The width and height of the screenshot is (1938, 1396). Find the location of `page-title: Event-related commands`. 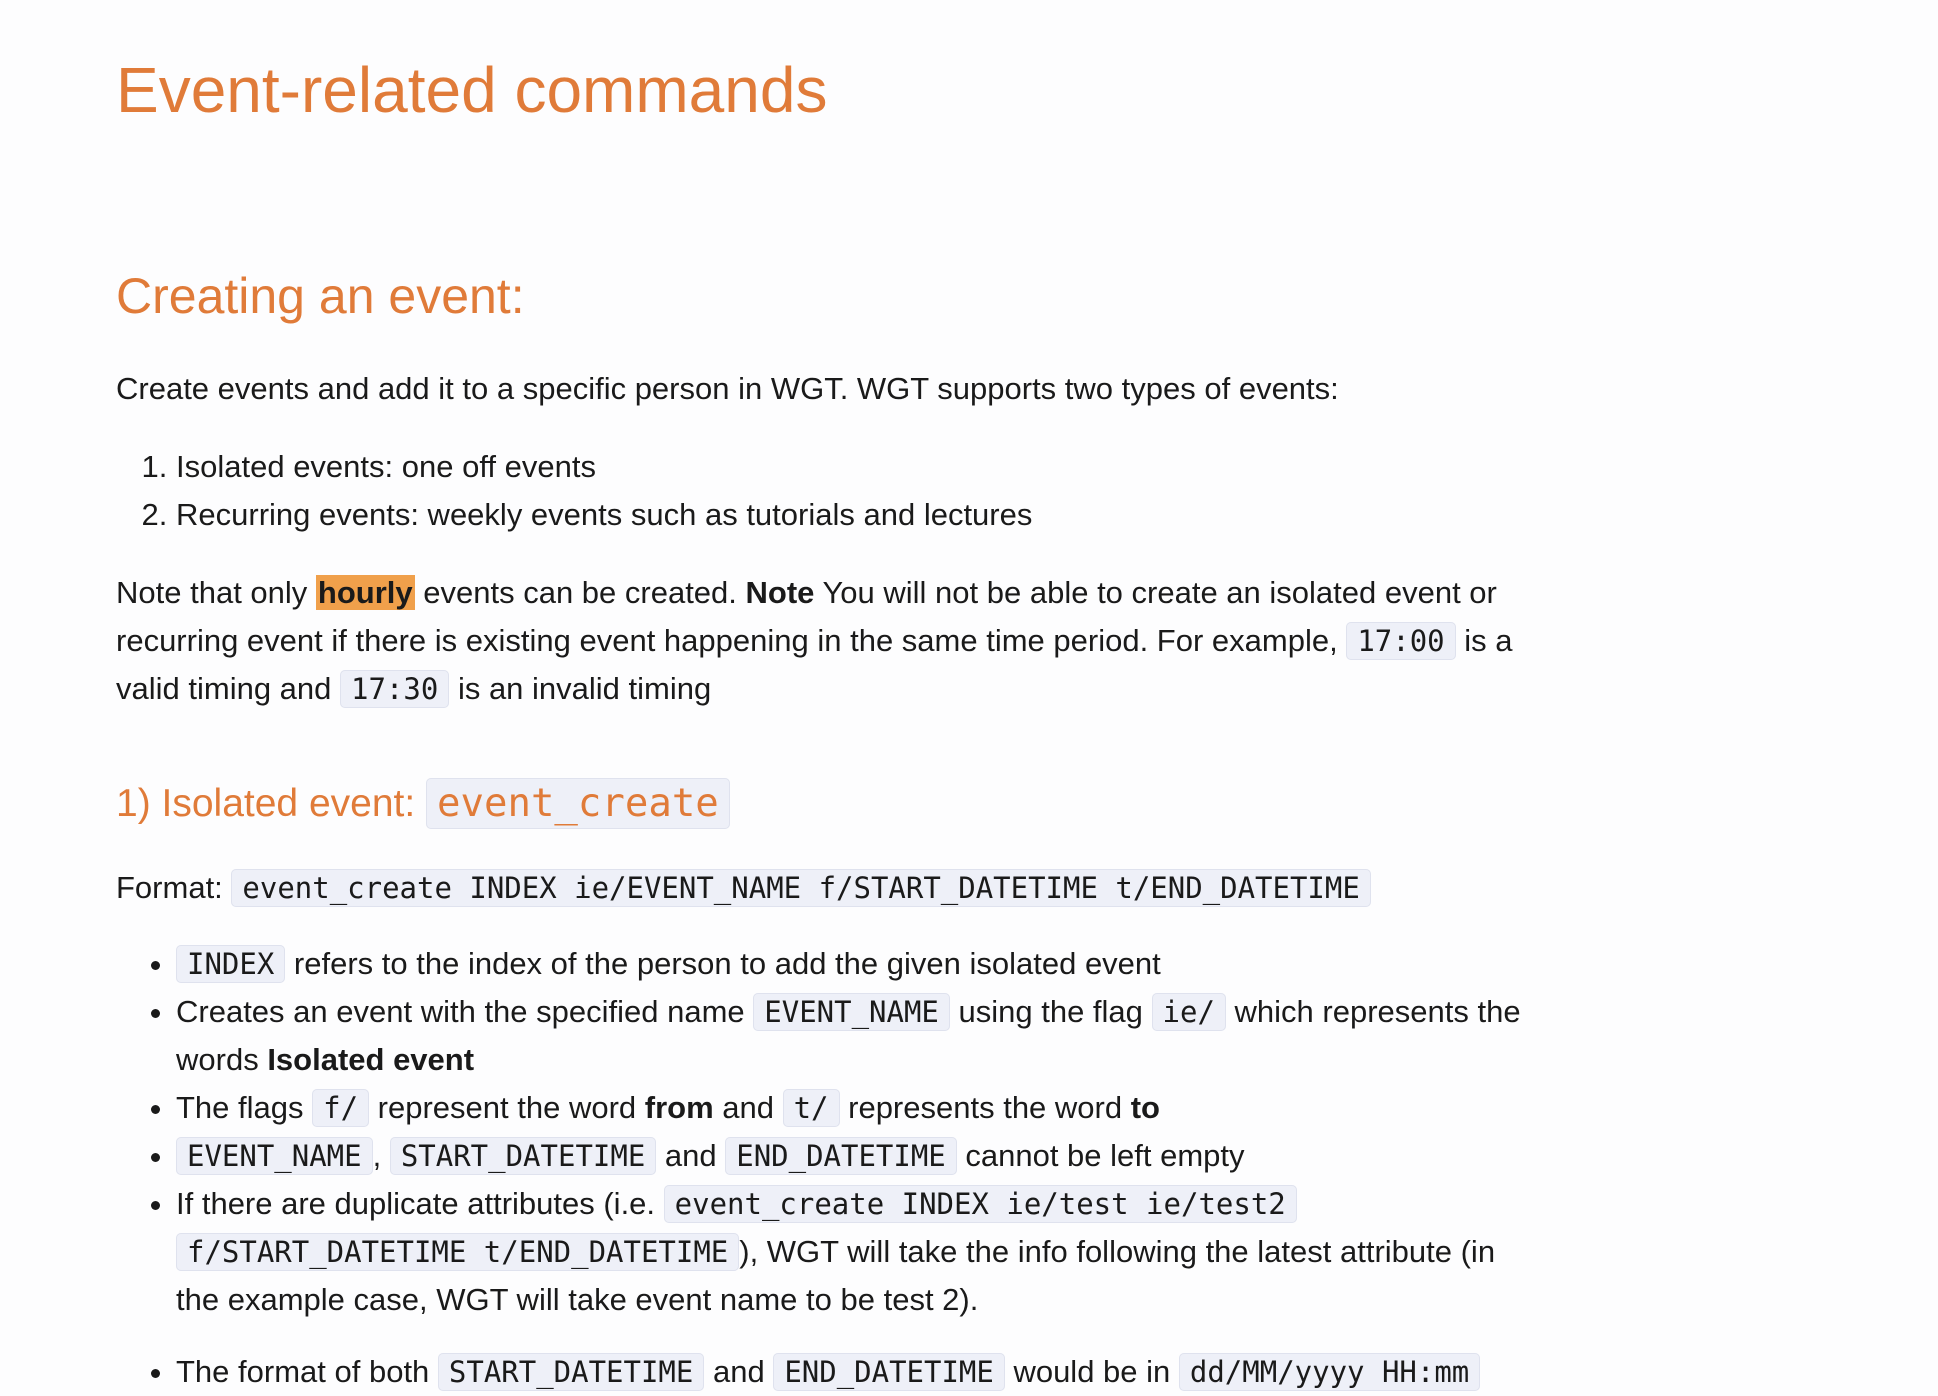

page-title: Event-related commands is located at coordinates (472, 90).